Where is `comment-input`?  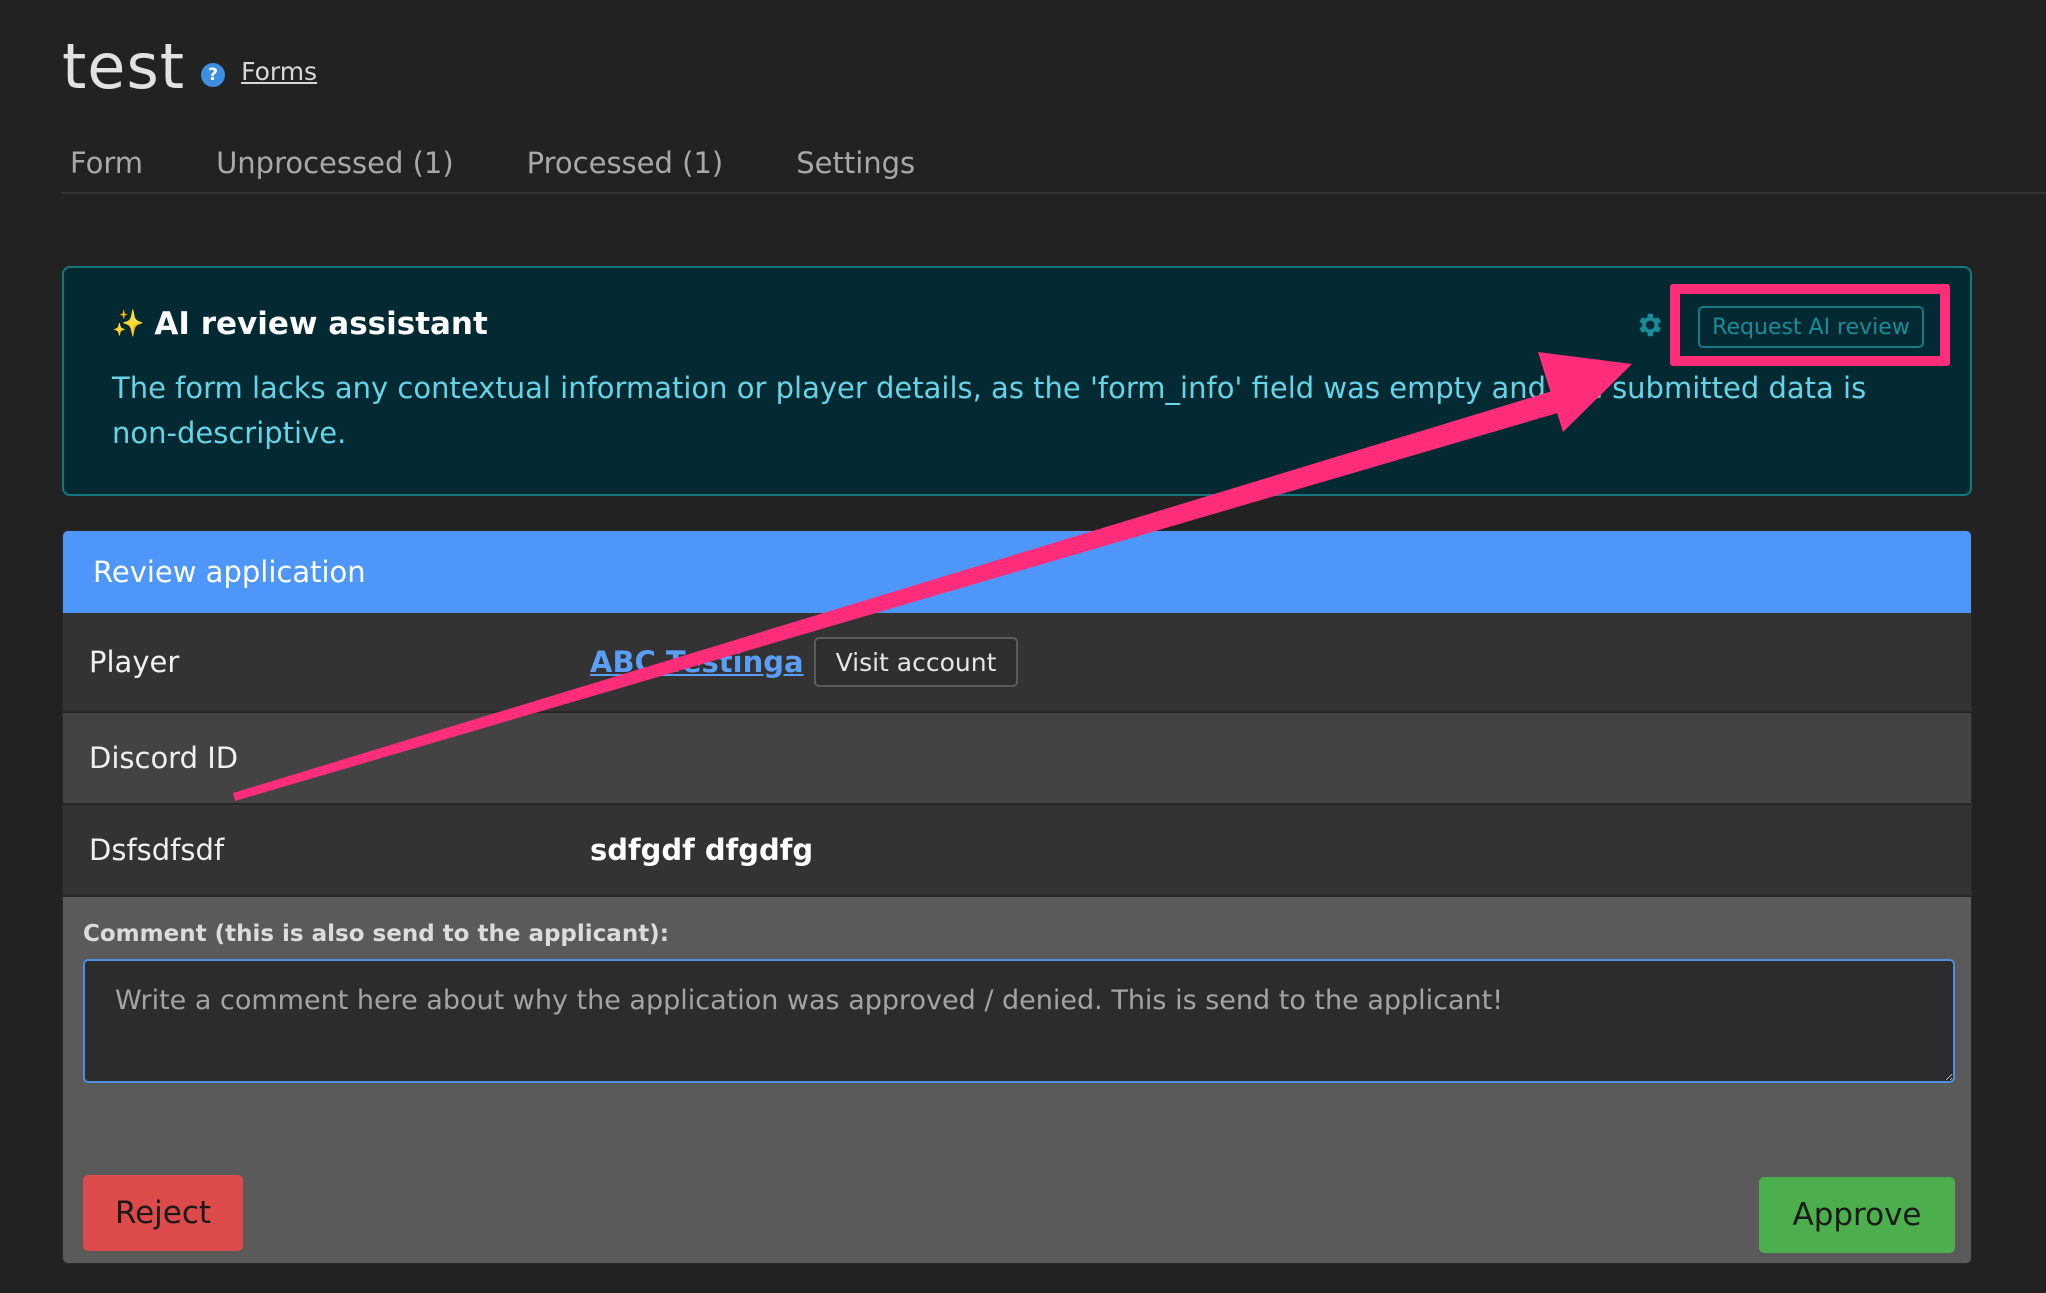 comment-input is located at coordinates (1019, 1021).